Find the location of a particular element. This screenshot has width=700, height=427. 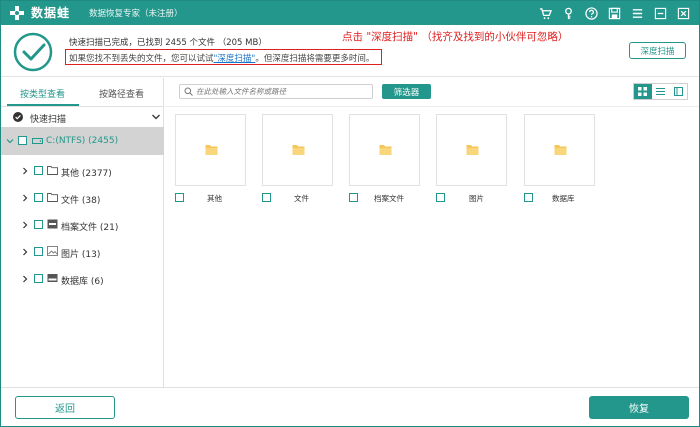

key-icon is located at coordinates (568, 13).